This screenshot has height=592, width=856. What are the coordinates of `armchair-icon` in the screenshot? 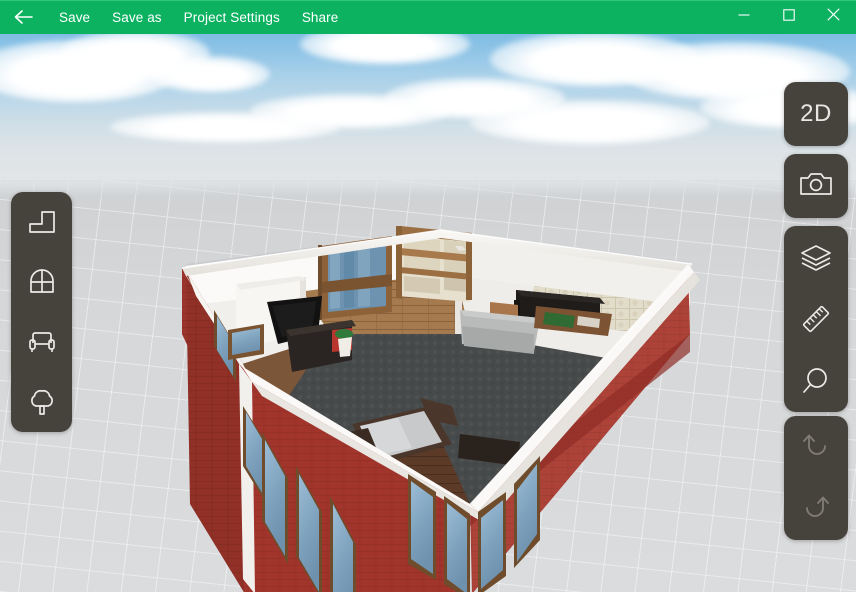 It's located at (42, 342).